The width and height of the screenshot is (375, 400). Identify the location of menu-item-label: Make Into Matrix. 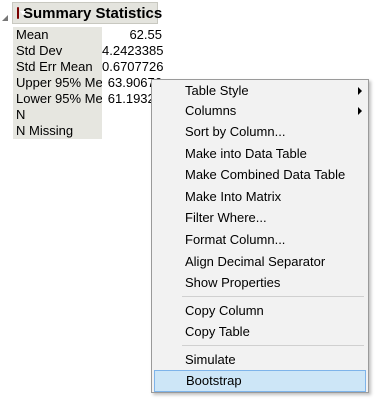
(233, 196).